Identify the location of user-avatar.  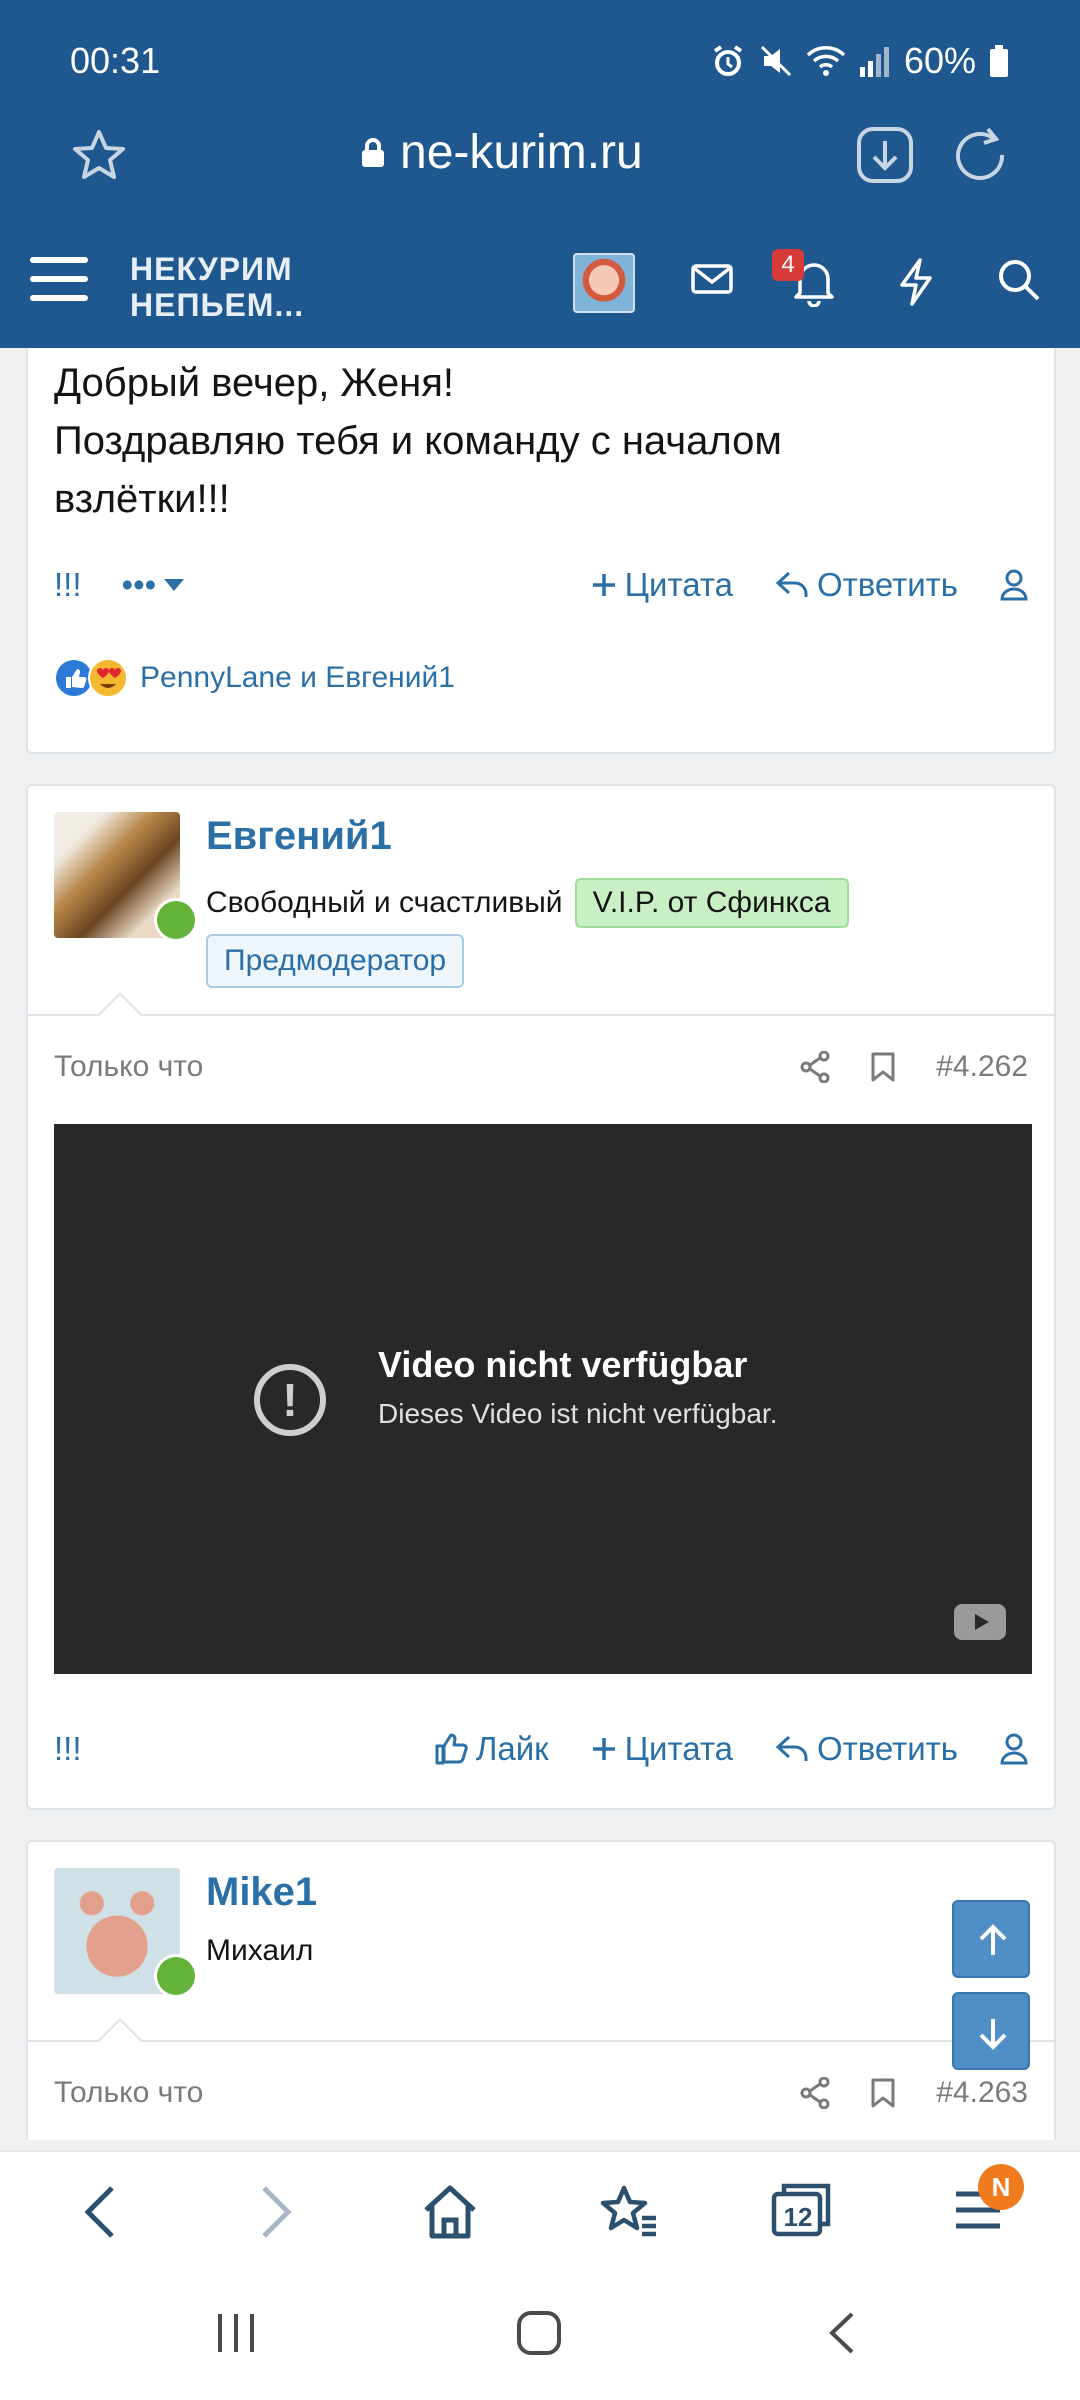
(604, 283).